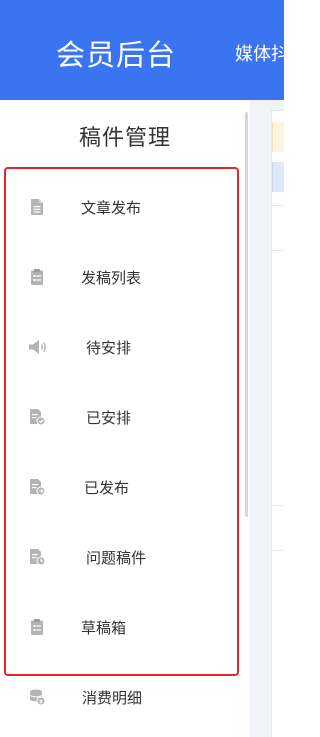 This screenshot has height=737, width=320. I want to click on coins-icon, so click(37, 697).